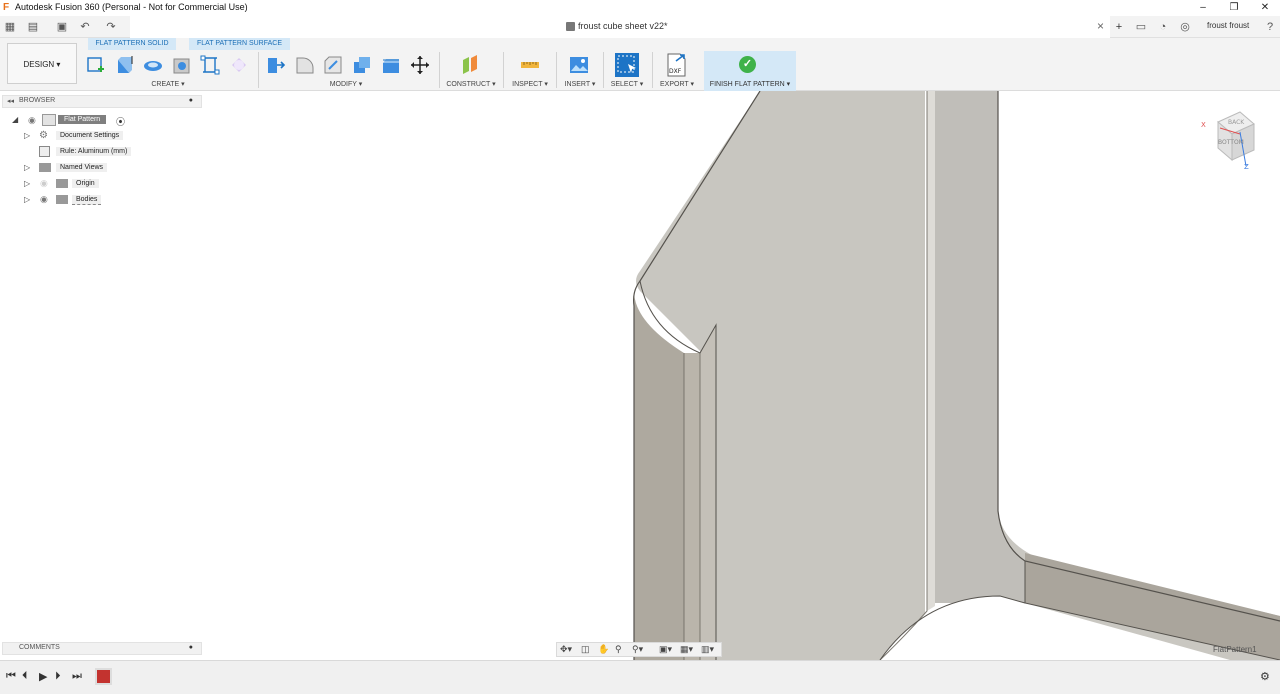 The image size is (1280, 694). What do you see at coordinates (1235, 649) in the screenshot?
I see `component-label: FlatPattern1` at bounding box center [1235, 649].